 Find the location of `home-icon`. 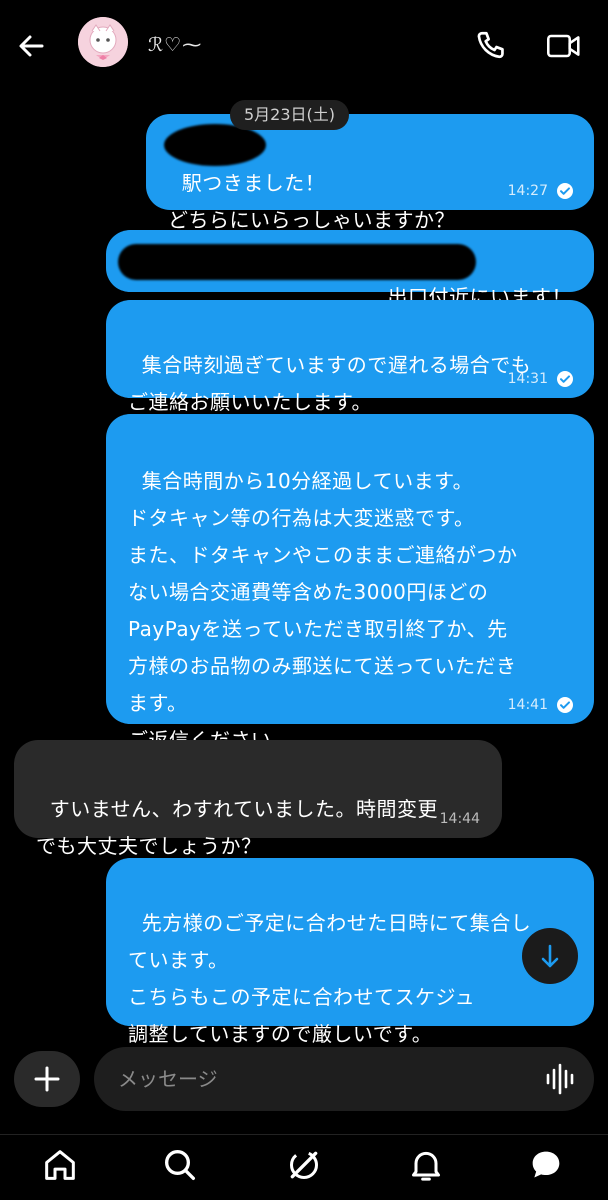

home-icon is located at coordinates (60, 1165).